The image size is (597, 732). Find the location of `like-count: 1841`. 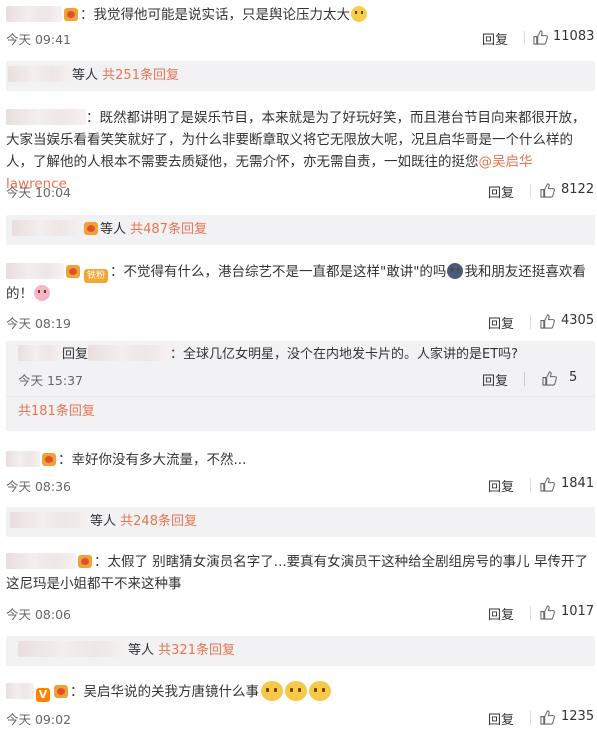

like-count: 1841 is located at coordinates (578, 483).